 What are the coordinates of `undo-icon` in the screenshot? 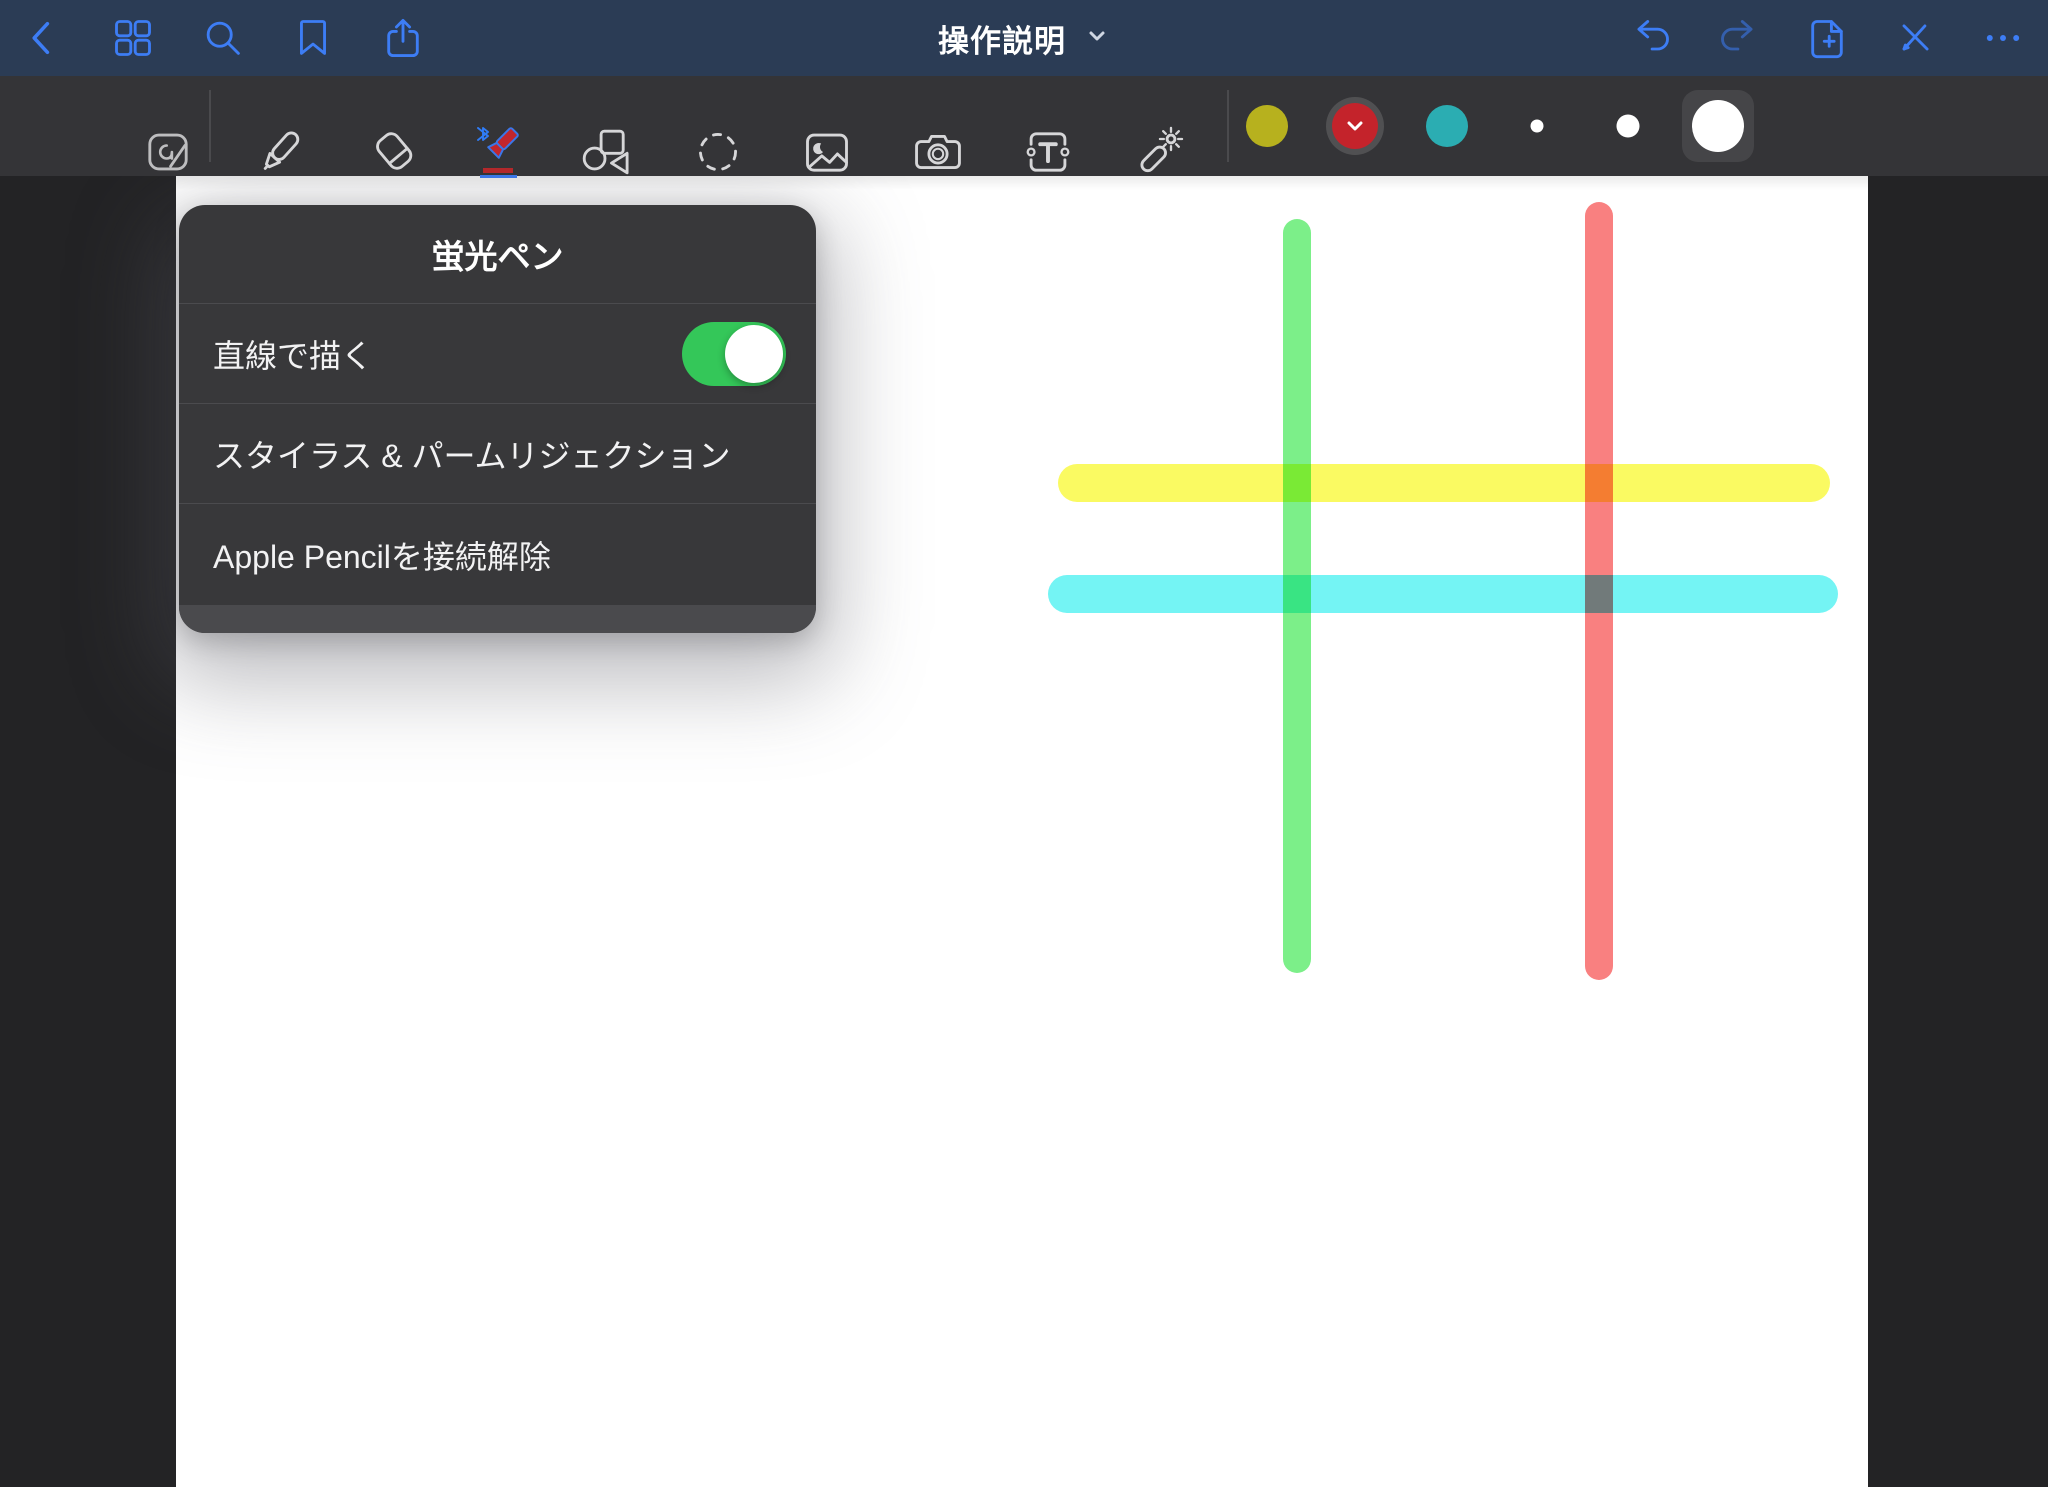 It's located at (1651, 38).